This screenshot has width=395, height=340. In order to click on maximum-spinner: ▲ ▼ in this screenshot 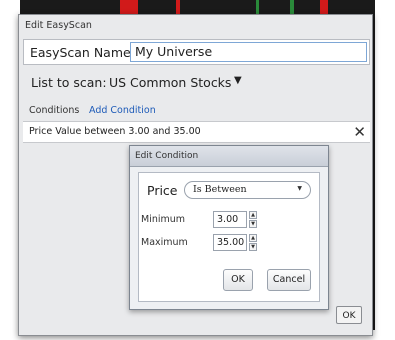, I will do `click(253, 242)`.